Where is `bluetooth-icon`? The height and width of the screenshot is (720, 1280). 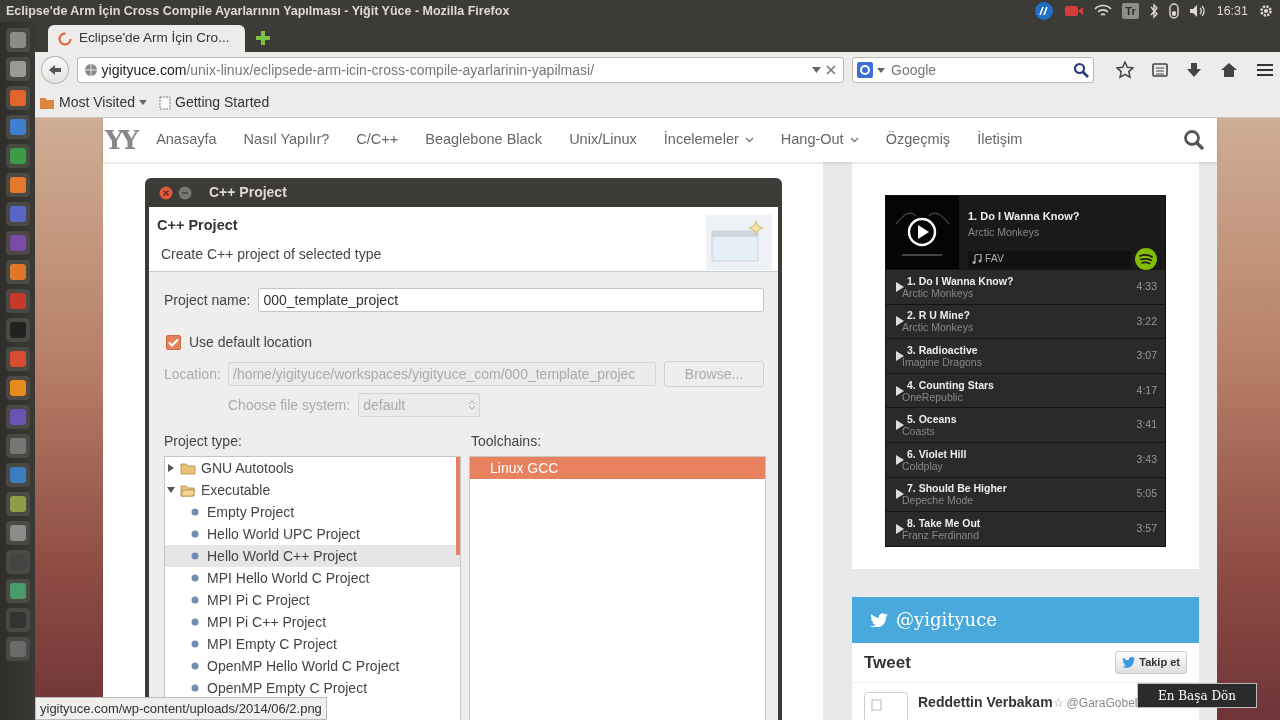
bluetooth-icon is located at coordinates (1153, 11).